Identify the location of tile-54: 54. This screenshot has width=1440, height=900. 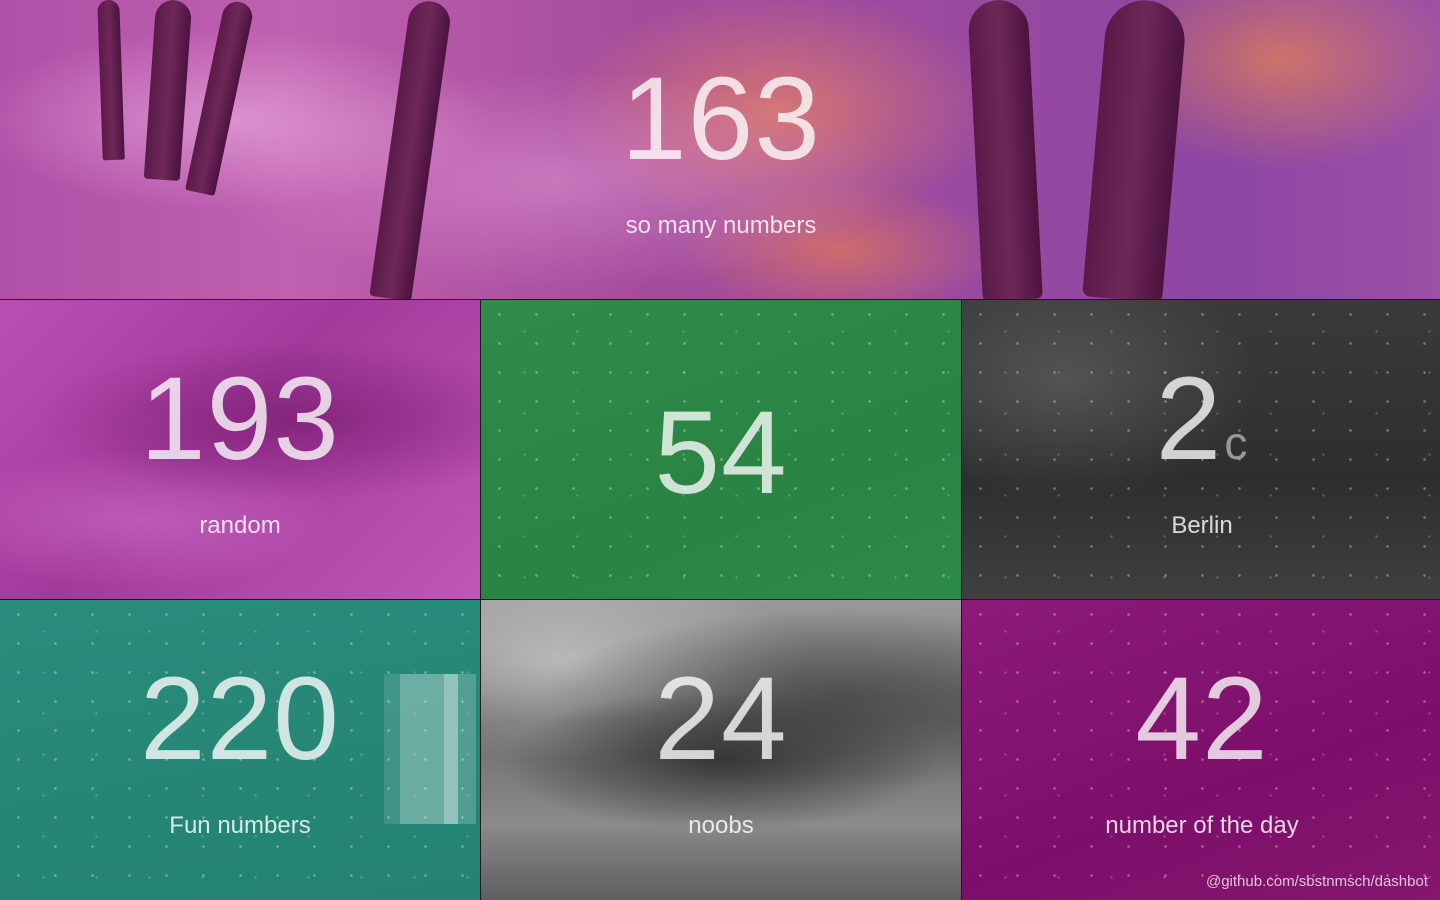
(721, 449).